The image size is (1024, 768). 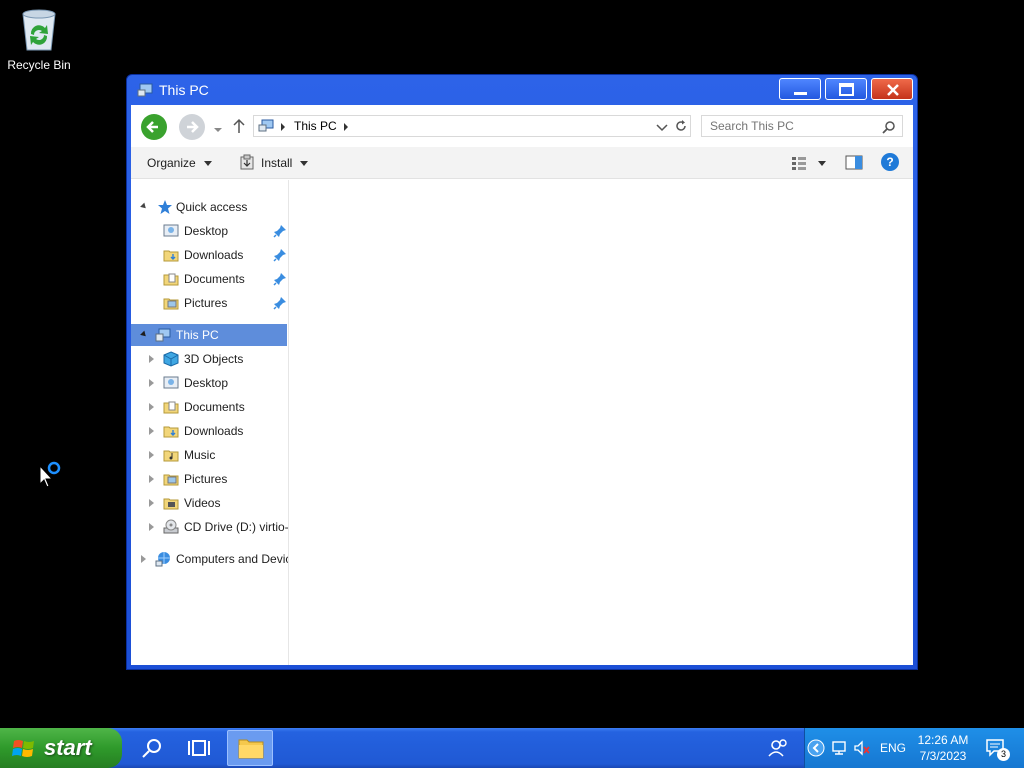 What do you see at coordinates (68, 747) in the screenshot?
I see `start-label: start` at bounding box center [68, 747].